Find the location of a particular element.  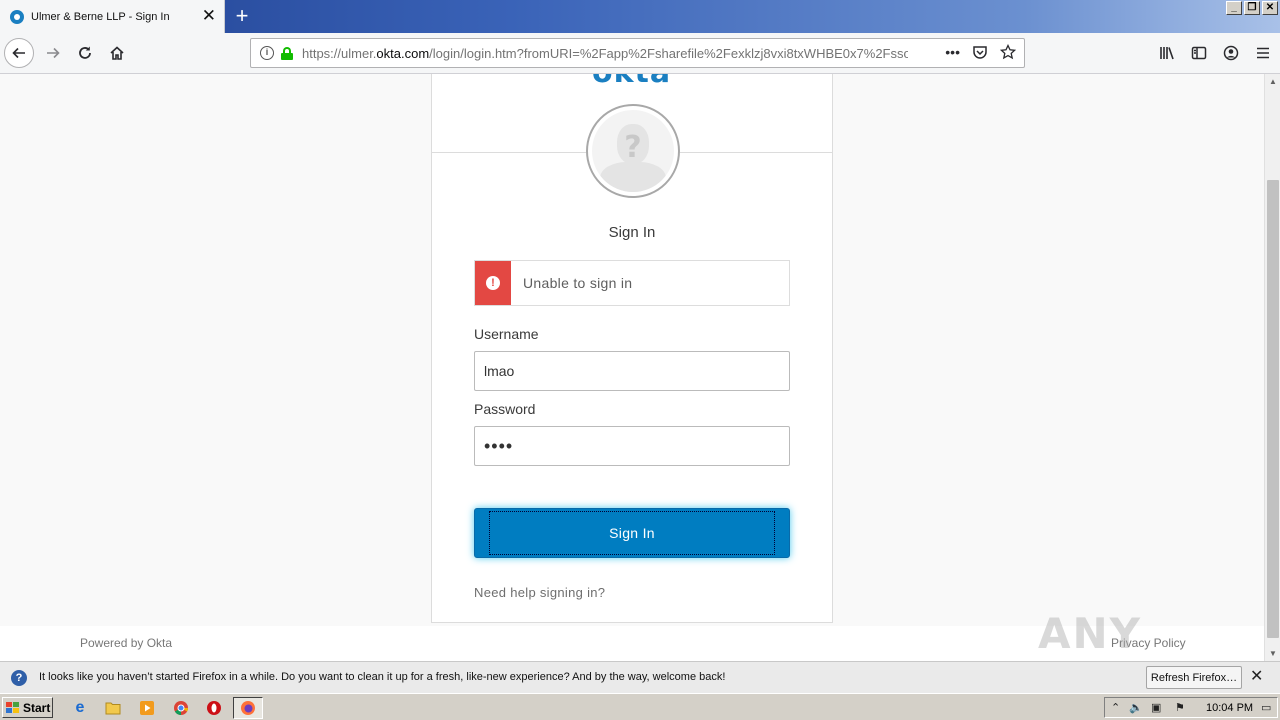

scroll-down-arrow-icon: ▼ is located at coordinates (1272, 653).